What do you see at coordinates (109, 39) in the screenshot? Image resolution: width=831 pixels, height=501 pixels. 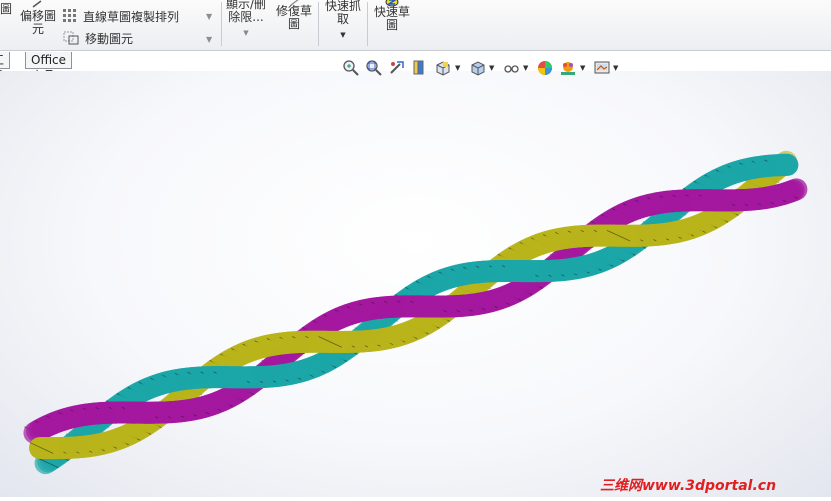 I see `move-entities-label: 移動圖元` at bounding box center [109, 39].